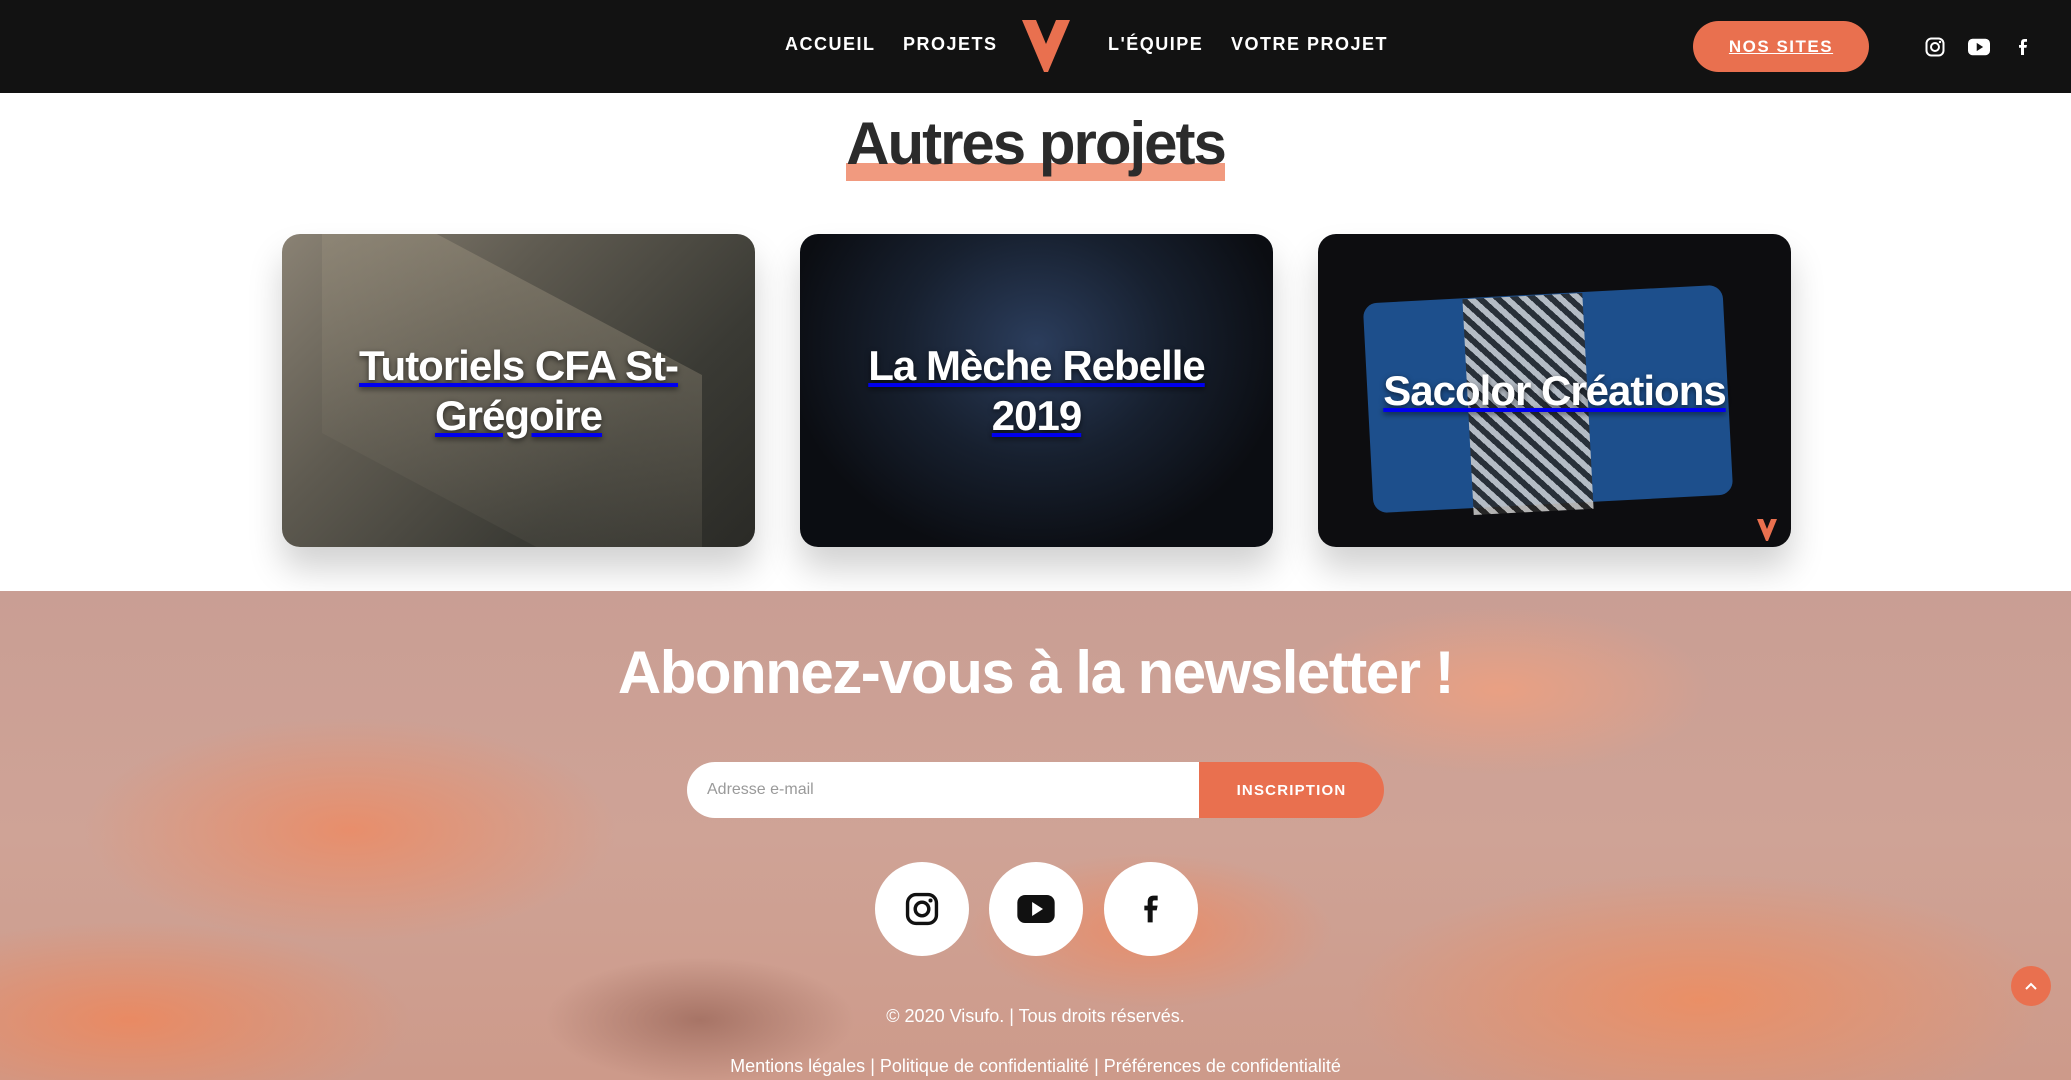  What do you see at coordinates (830, 44) in the screenshot?
I see `nav-link-accueil: ACCUEIL` at bounding box center [830, 44].